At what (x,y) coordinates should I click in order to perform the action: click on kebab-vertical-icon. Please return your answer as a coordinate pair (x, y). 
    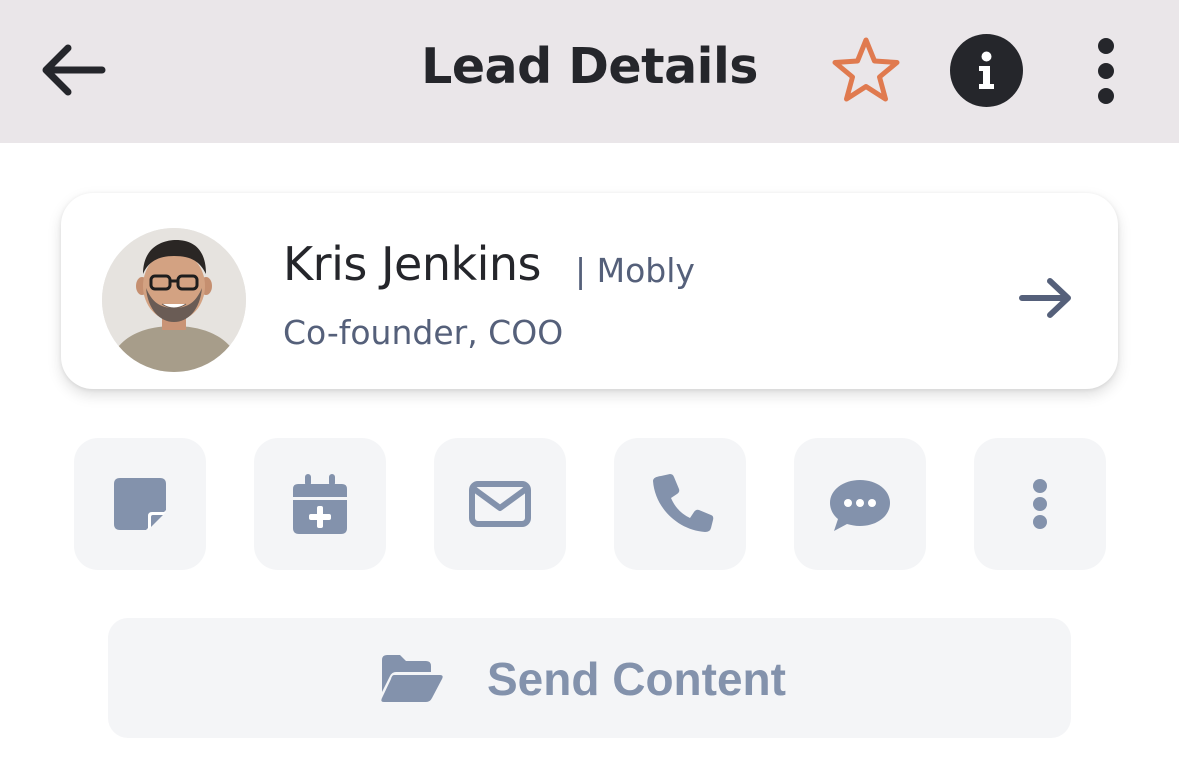
    Looking at the image, I should click on (1106, 71).